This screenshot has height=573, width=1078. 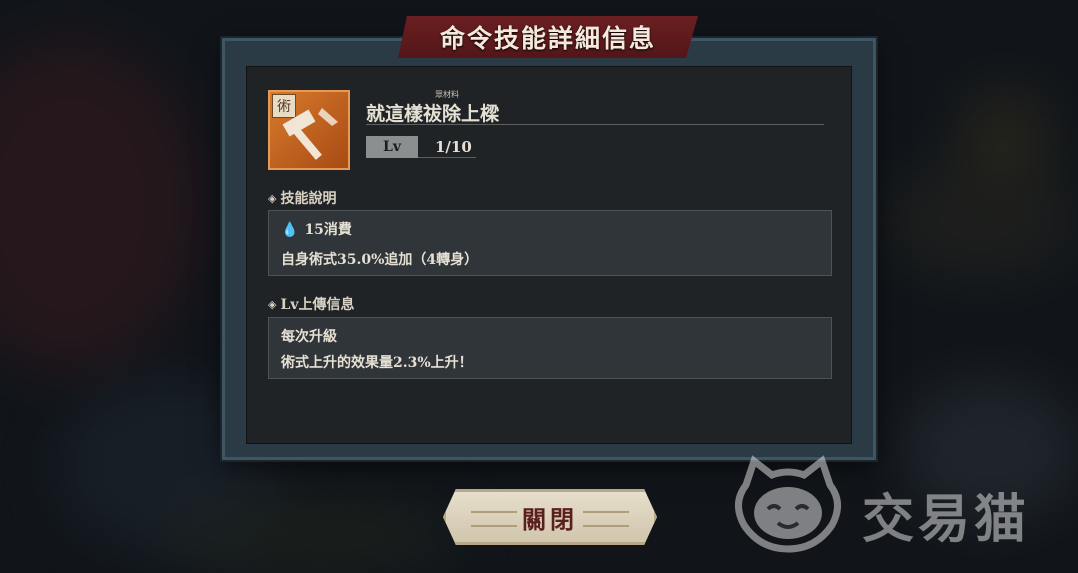 I want to click on close-button-label: 關閉, so click(x=550, y=519).